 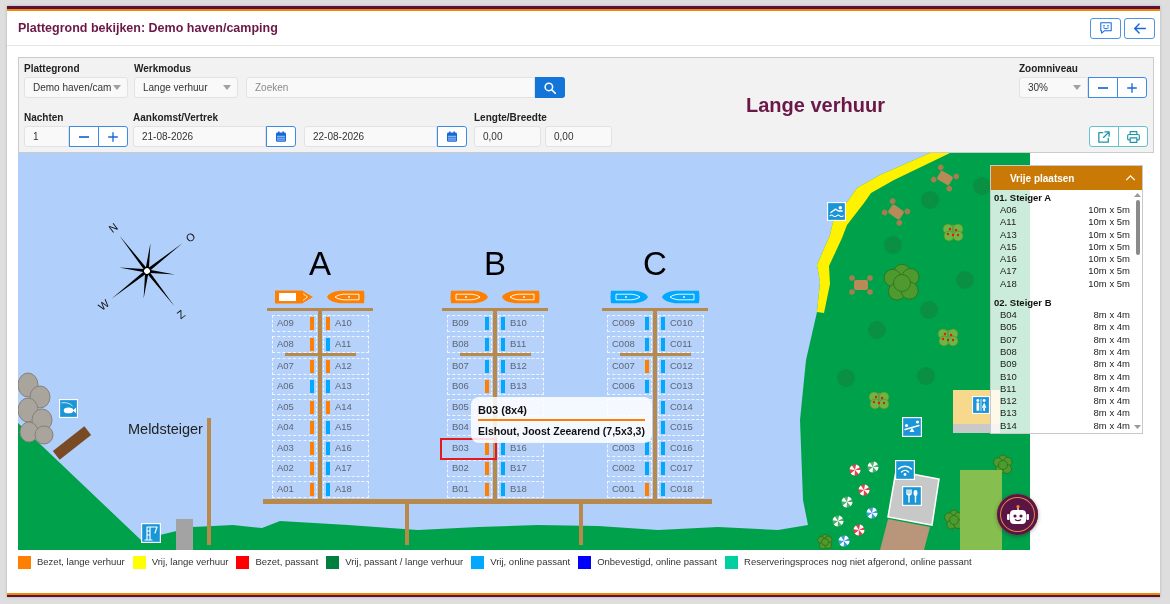 What do you see at coordinates (1008, 376) in the screenshot?
I see `berth-name: B10` at bounding box center [1008, 376].